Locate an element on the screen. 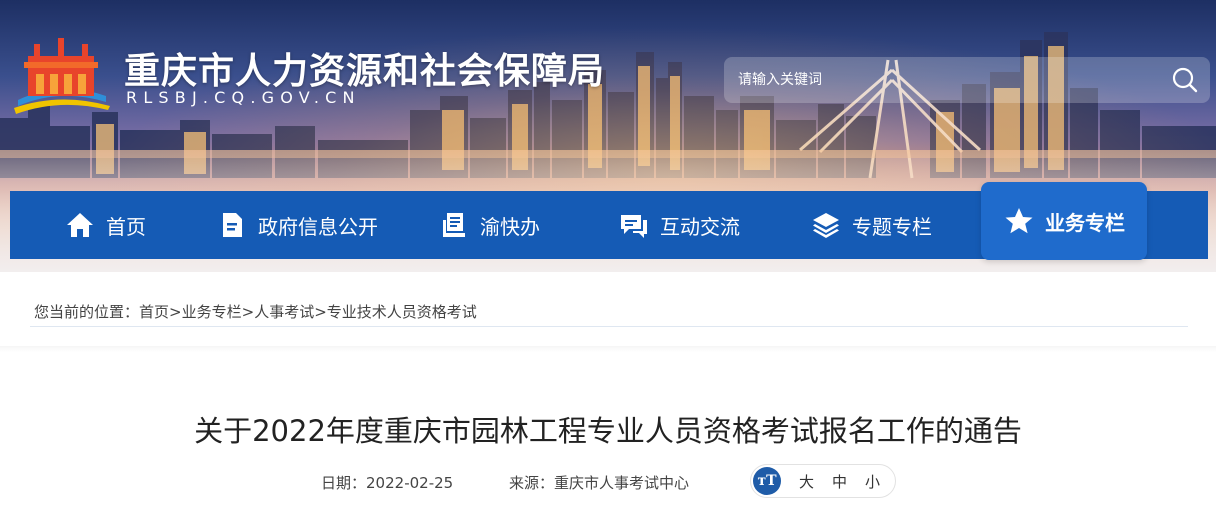  star-icon is located at coordinates (1019, 221).